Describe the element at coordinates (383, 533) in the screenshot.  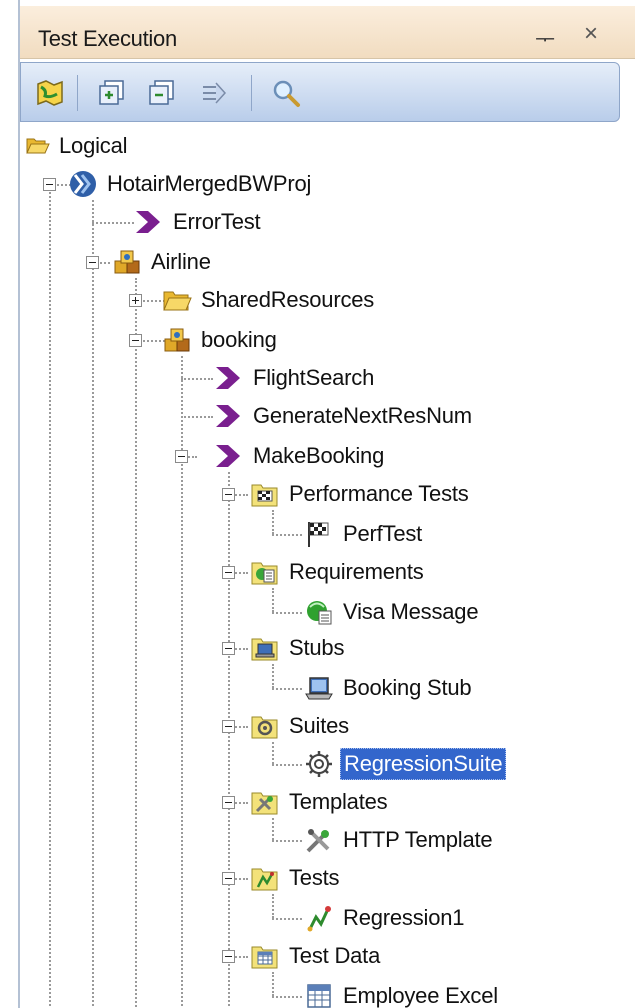
I see `tree-node-label: PerfTest` at that location.